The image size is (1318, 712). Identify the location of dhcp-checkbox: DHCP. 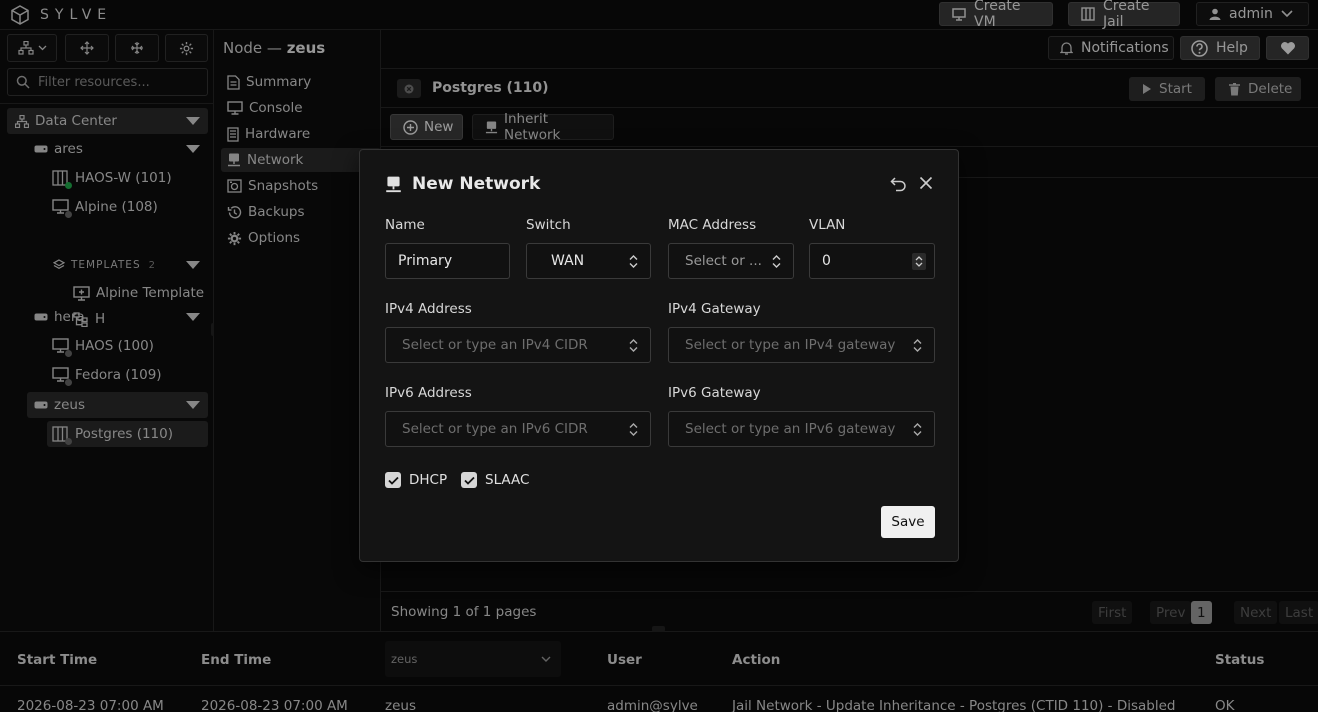
(416, 480).